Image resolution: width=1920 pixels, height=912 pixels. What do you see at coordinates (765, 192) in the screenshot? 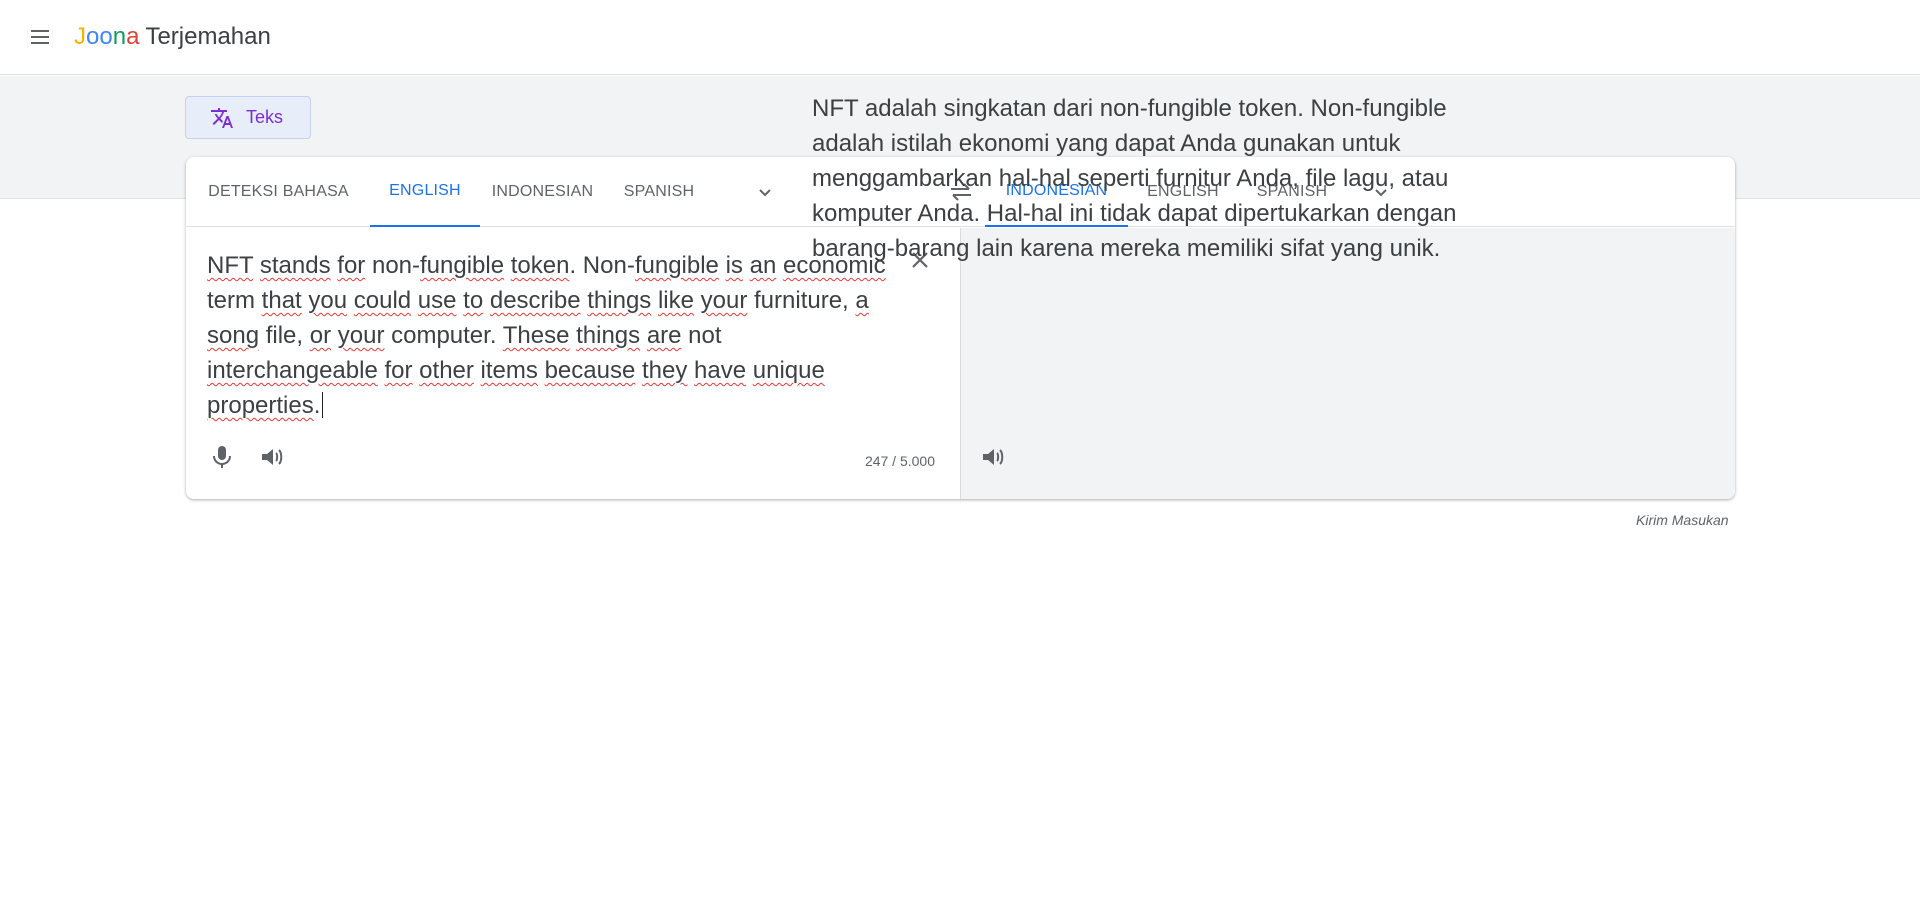
I see `source-more-languages-chevron-down-icon` at bounding box center [765, 192].